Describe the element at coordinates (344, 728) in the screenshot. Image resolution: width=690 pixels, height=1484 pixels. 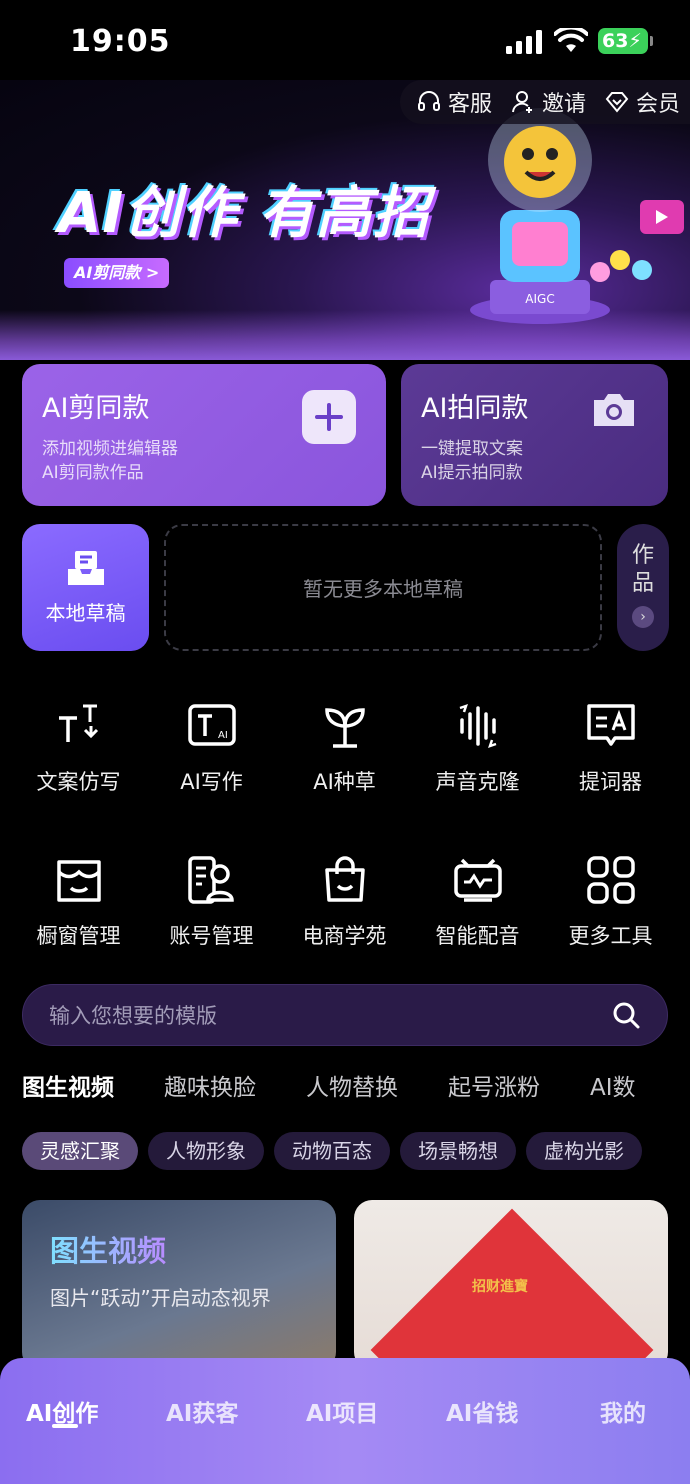
I see `sprout-icon` at that location.